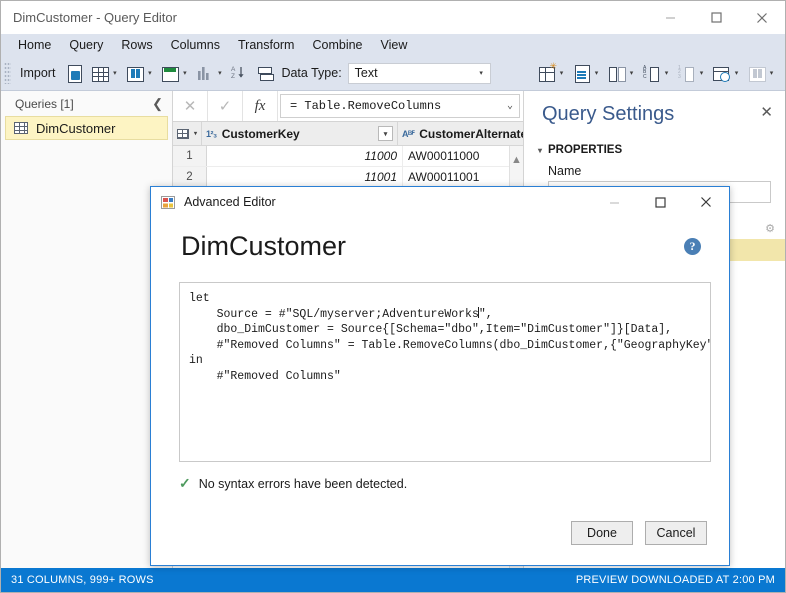 The image size is (786, 593). Describe the element at coordinates (408, 134) in the screenshot. I see `column-type-icon: Aᴮꟳ` at that location.